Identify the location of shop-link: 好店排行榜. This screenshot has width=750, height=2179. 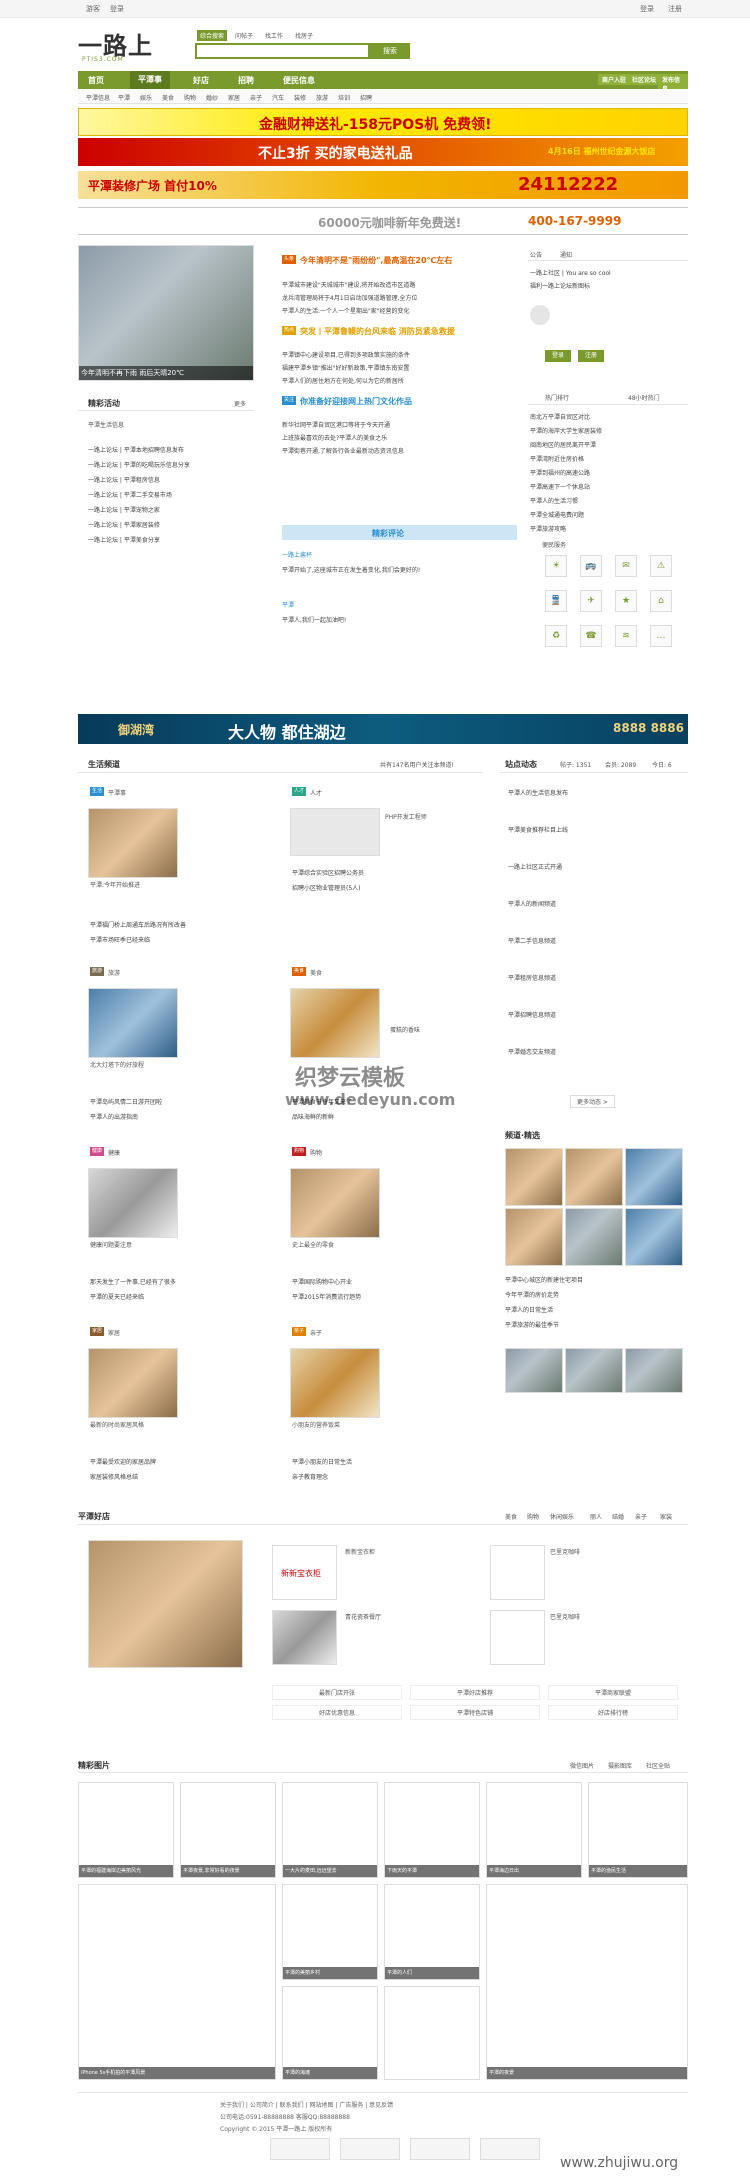
(613, 1712).